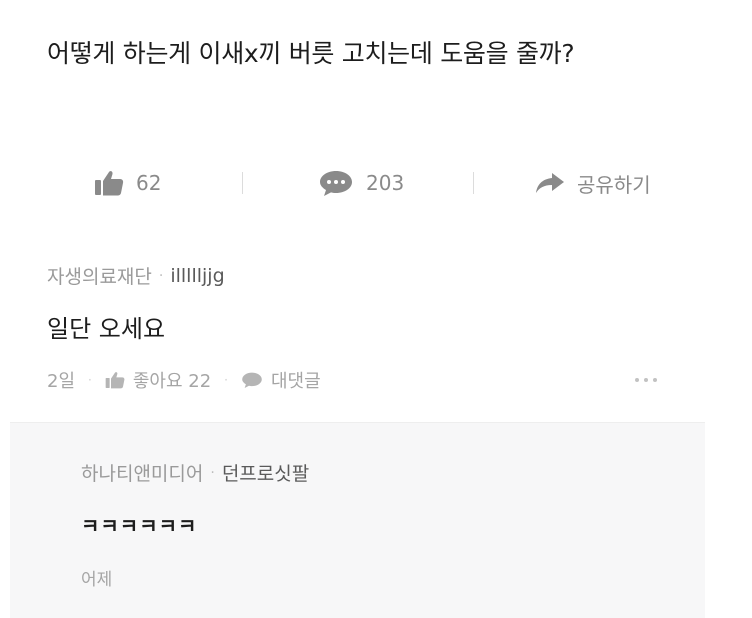 Image resolution: width=752 pixels, height=618 pixels. I want to click on share-label: 공유하기, so click(614, 184).